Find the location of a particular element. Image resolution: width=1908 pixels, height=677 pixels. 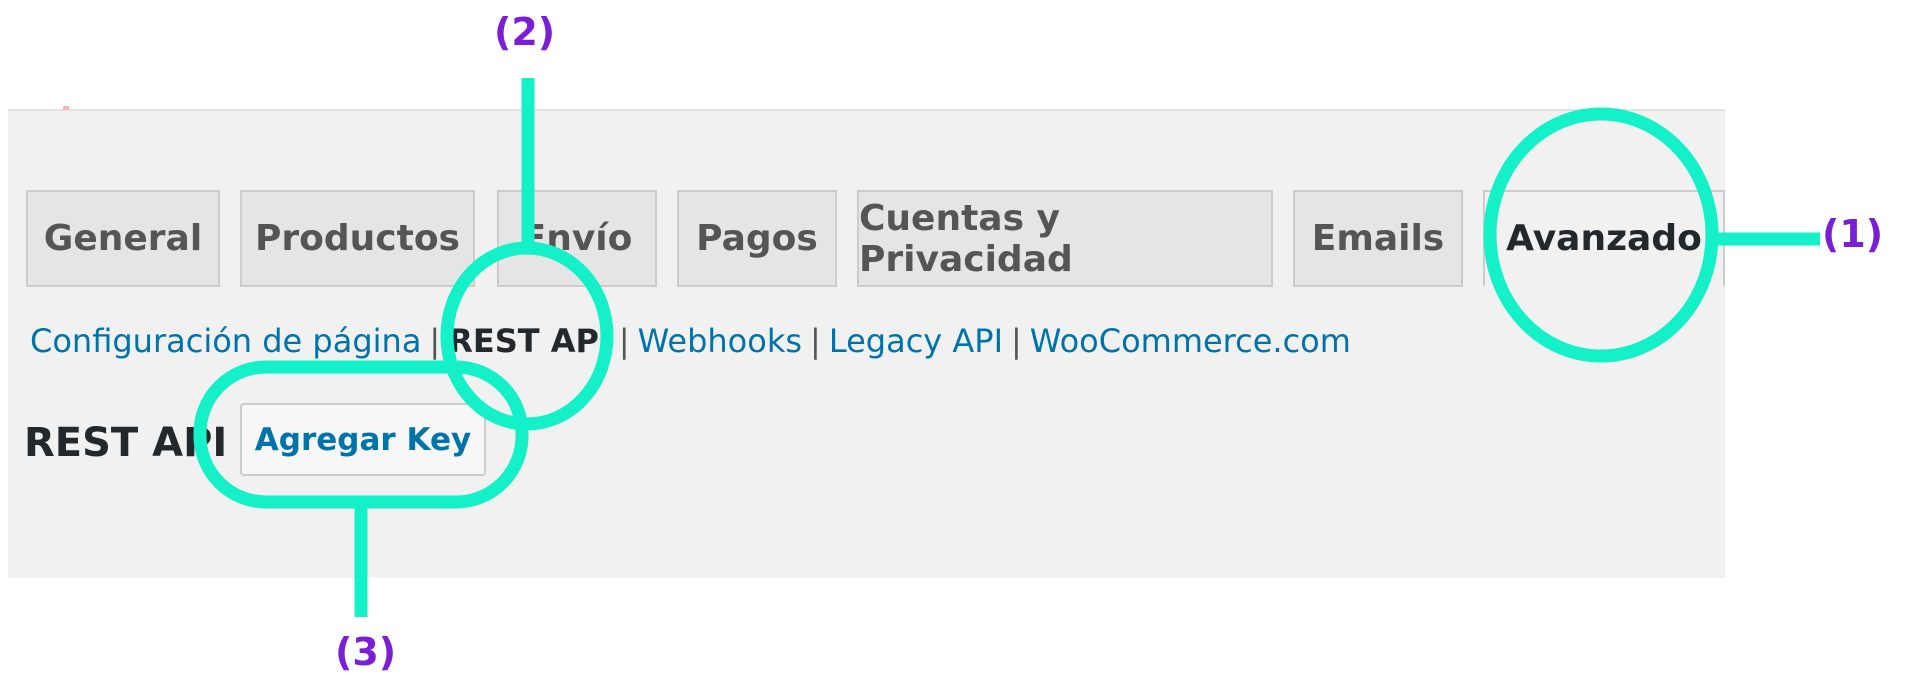

tab-label: Avanzado is located at coordinates (1604, 238).